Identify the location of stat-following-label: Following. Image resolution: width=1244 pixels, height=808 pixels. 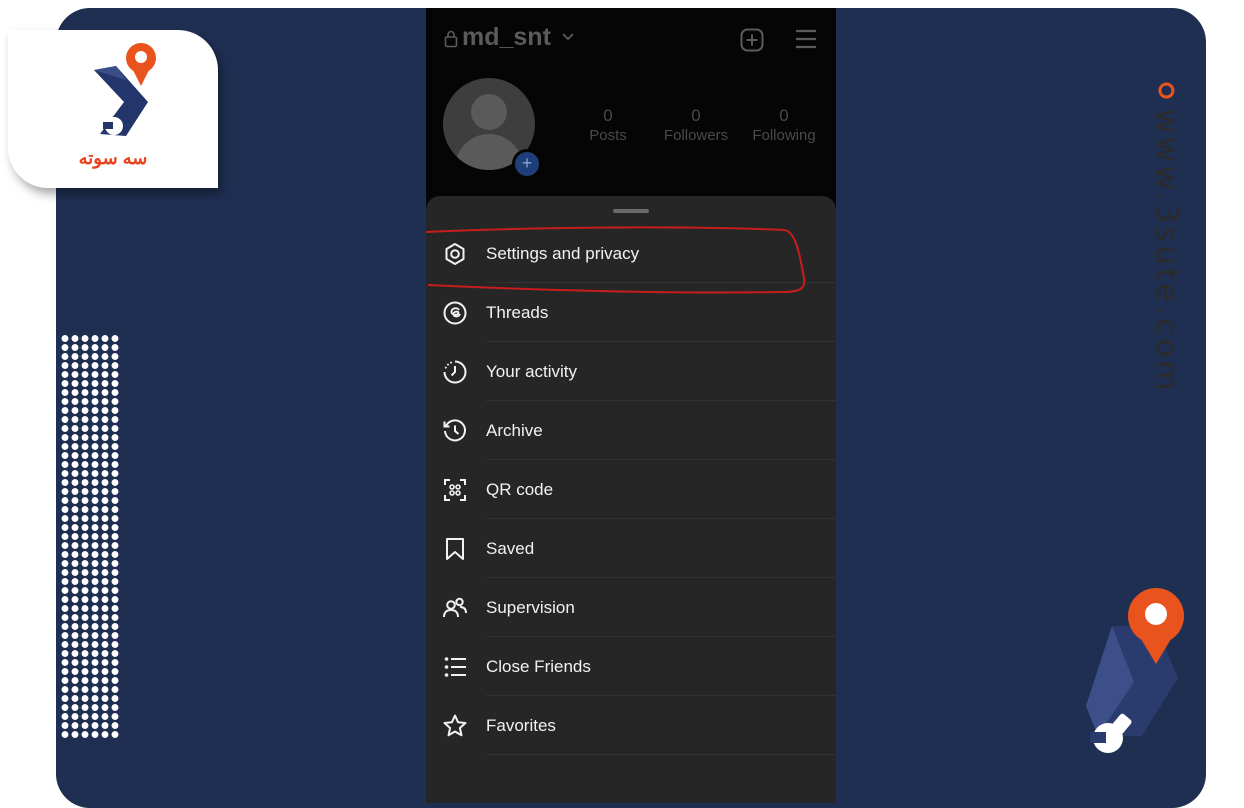
(784, 135).